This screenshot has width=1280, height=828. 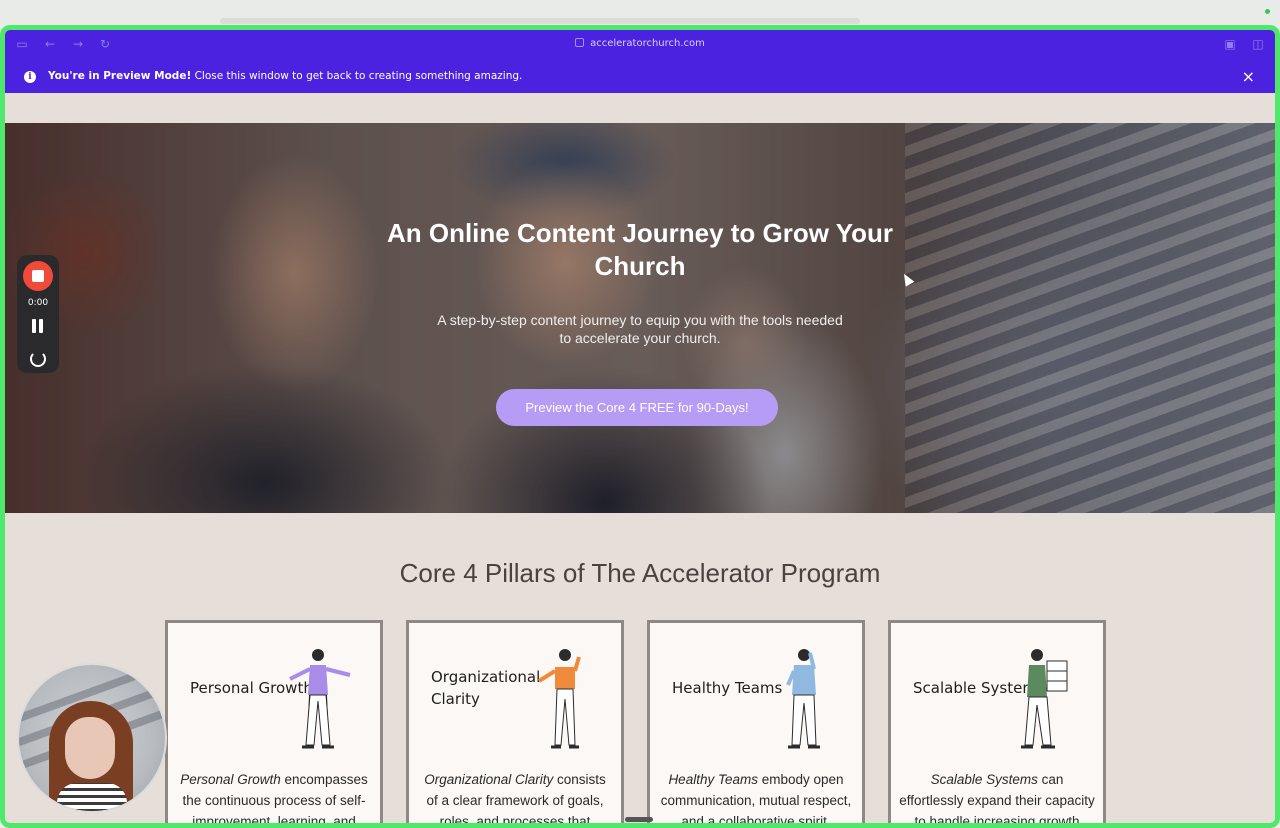 I want to click on recording-timer: 0:00, so click(x=38, y=303).